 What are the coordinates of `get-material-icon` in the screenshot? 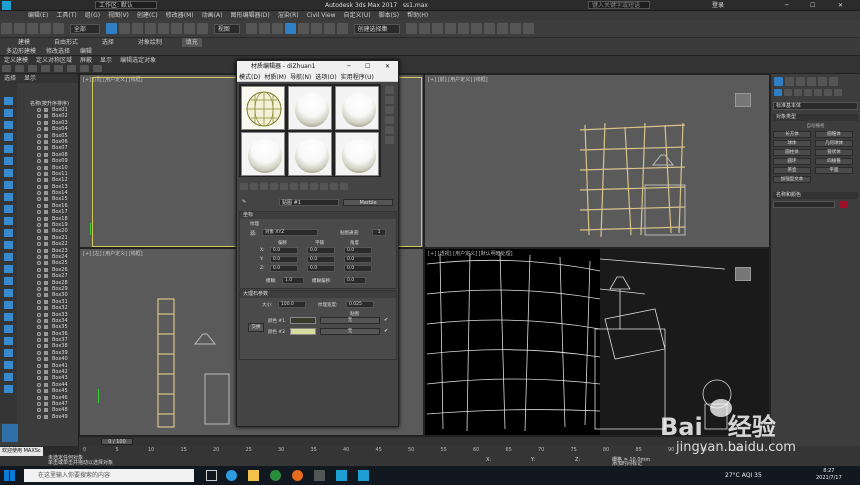 It's located at (244, 186).